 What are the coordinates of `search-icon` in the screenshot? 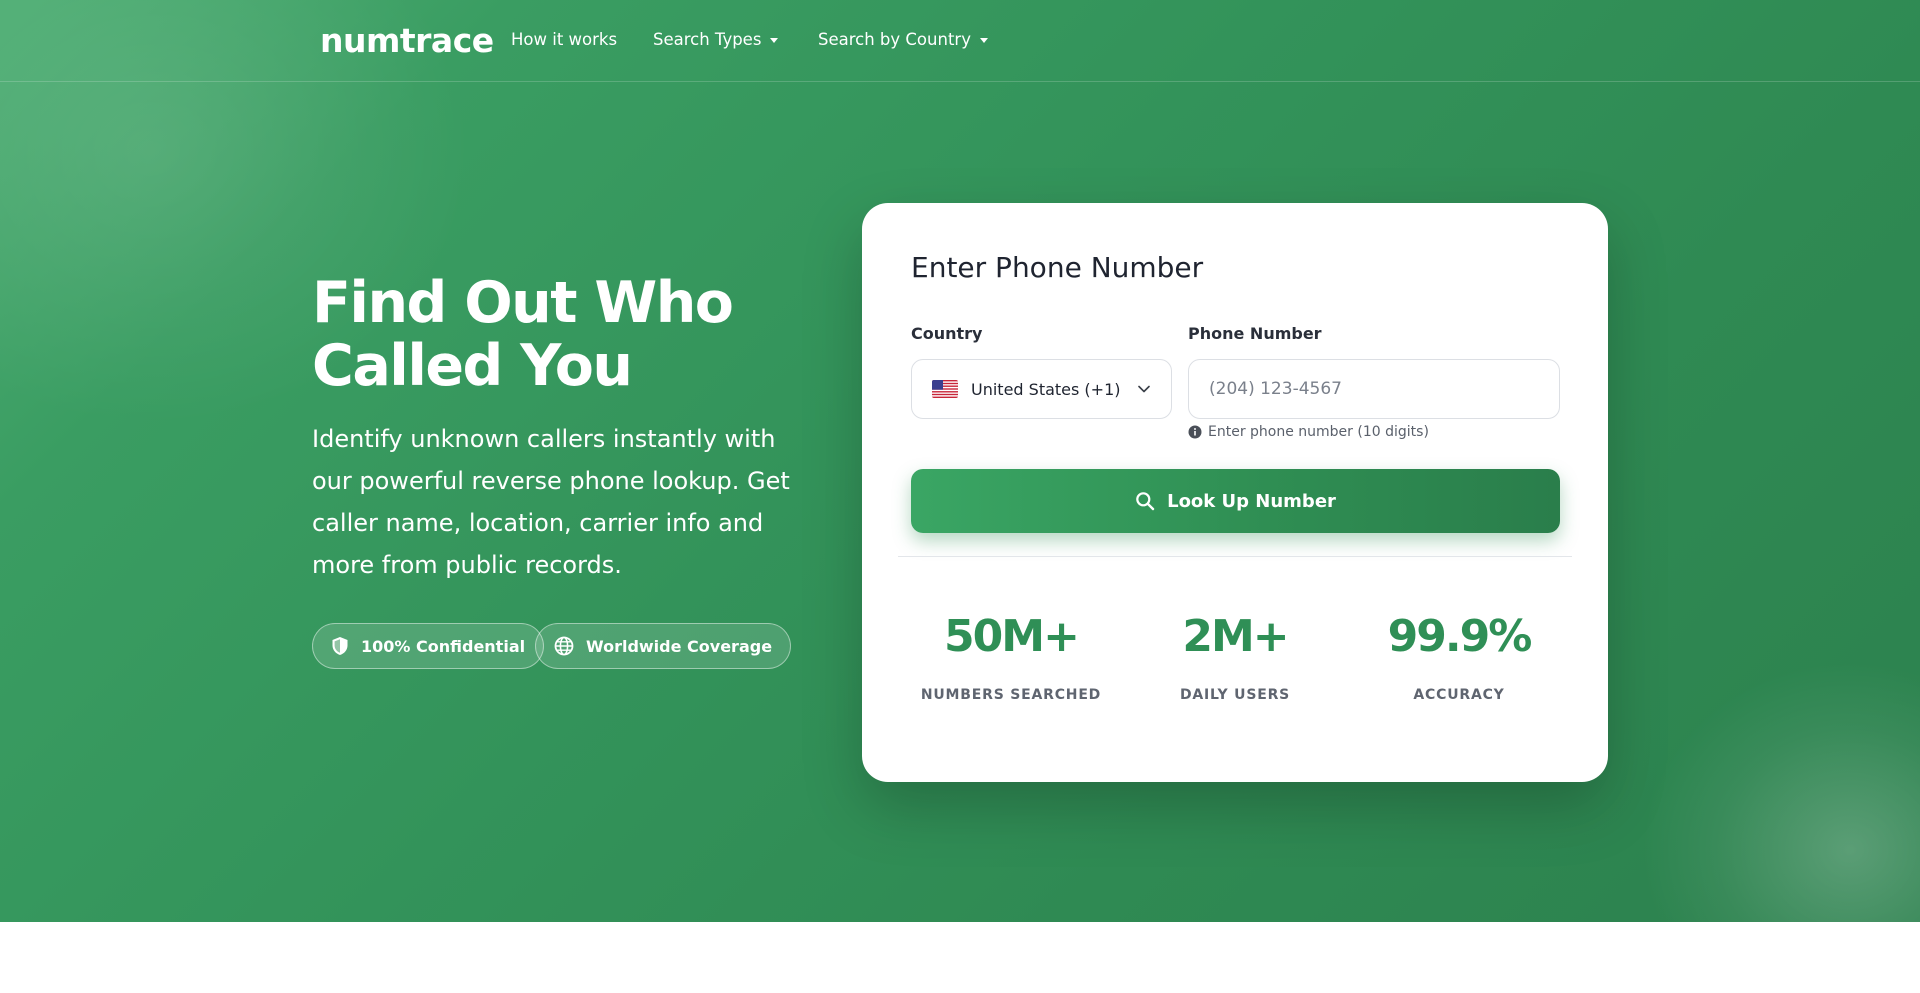 It's located at (1145, 501).